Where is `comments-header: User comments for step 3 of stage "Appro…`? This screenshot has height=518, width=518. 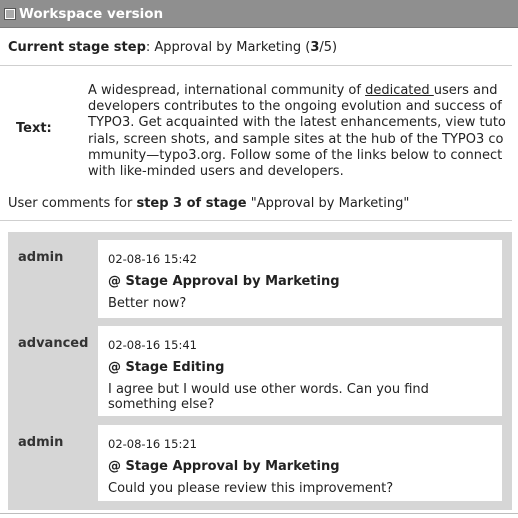 comments-header: User comments for step 3 of stage "Appro… is located at coordinates (208, 203).